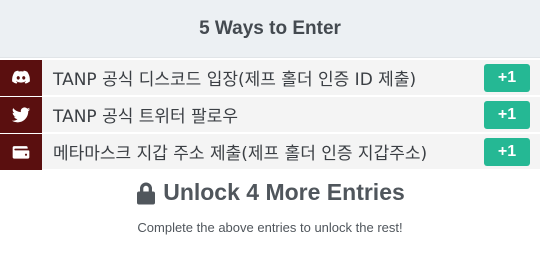  Describe the element at coordinates (240, 154) in the screenshot. I see `entry-label: 메타마스크 지갑 주소 제출(제프 홀더 인증 지갑주소)` at that location.